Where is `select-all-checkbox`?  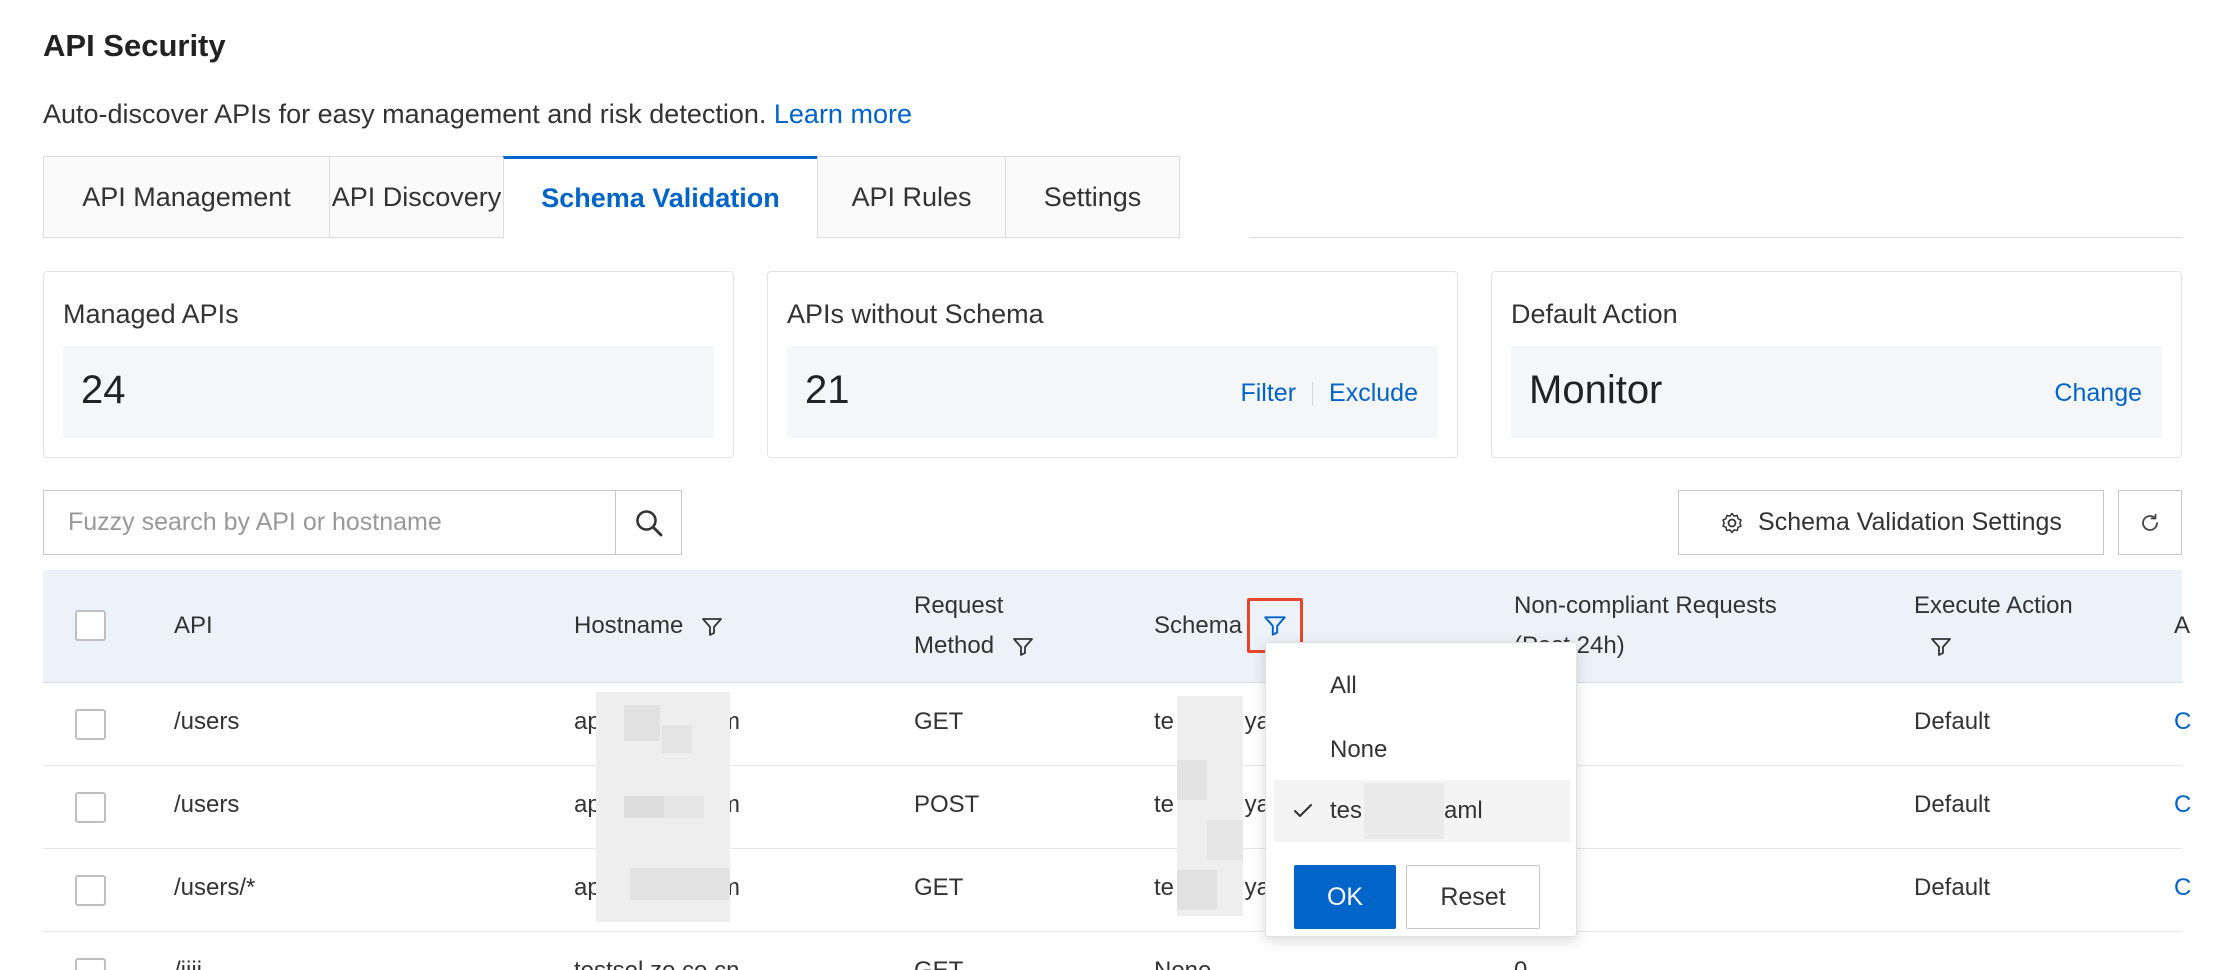 select-all-checkbox is located at coordinates (90, 625).